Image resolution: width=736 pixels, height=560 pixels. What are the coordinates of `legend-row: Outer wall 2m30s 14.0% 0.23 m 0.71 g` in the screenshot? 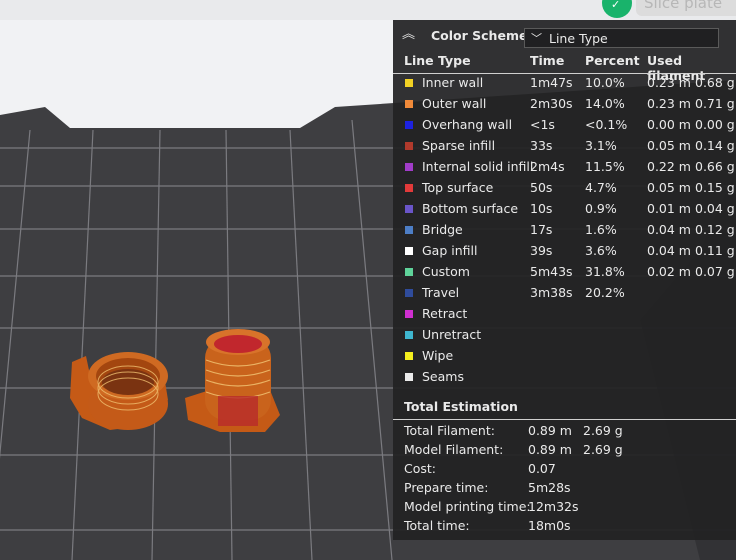 It's located at (564, 104).